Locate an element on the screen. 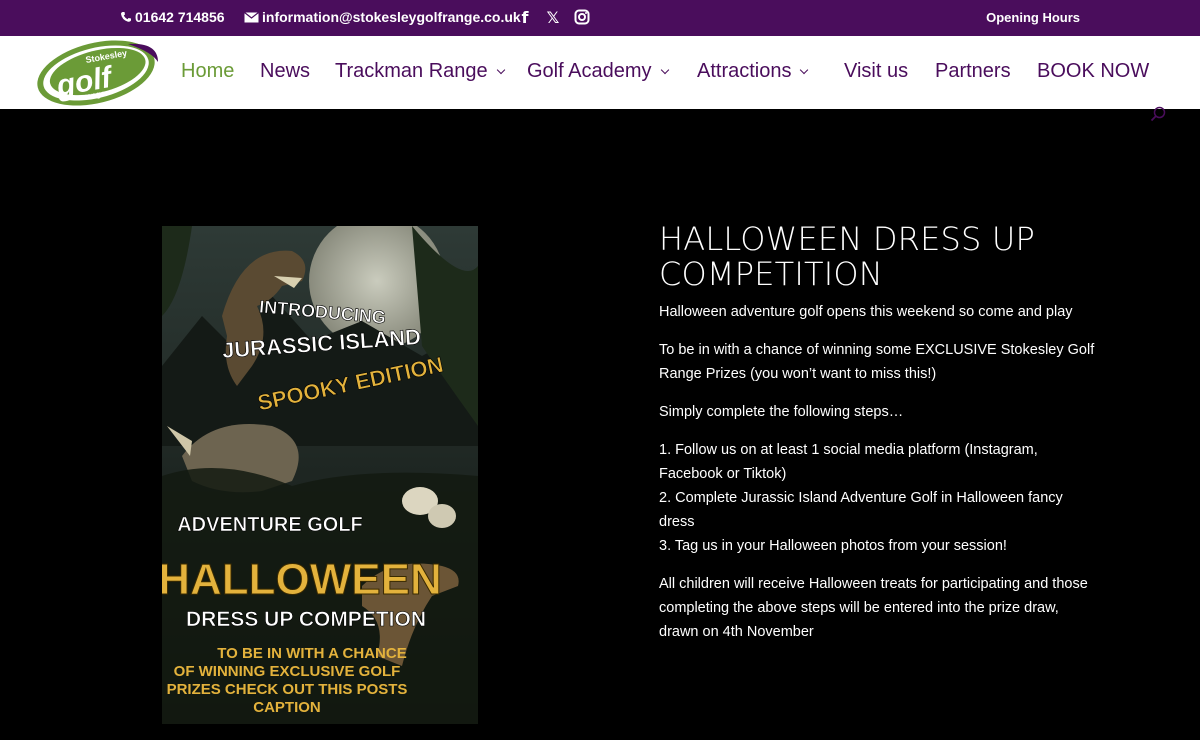  nav-attractions: Attractions is located at coordinates (753, 71).